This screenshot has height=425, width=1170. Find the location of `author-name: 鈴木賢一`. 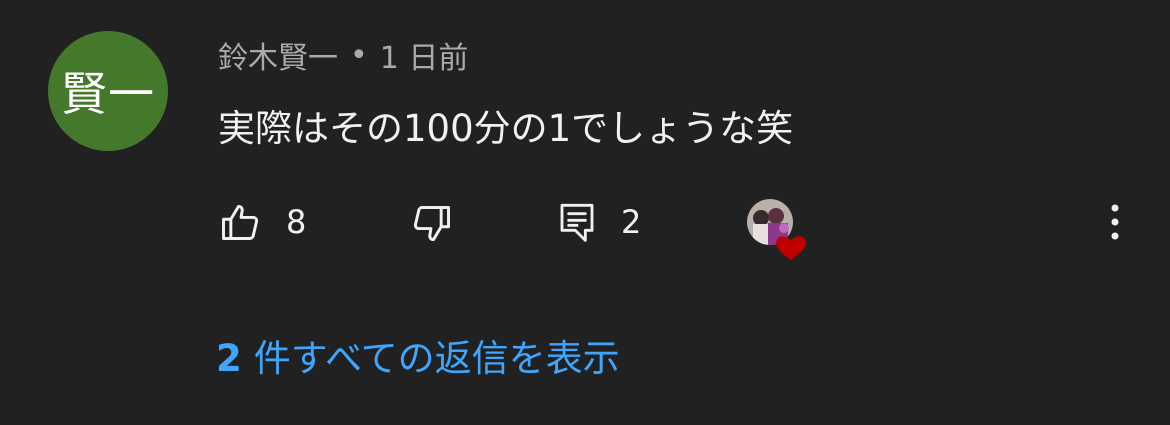

author-name: 鈴木賢一 is located at coordinates (278, 55).